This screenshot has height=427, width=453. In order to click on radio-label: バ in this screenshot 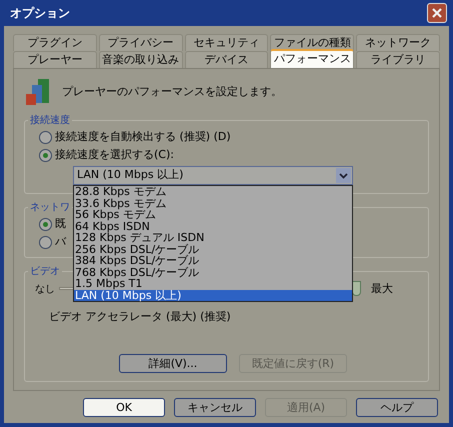, I will do `click(60, 242)`.